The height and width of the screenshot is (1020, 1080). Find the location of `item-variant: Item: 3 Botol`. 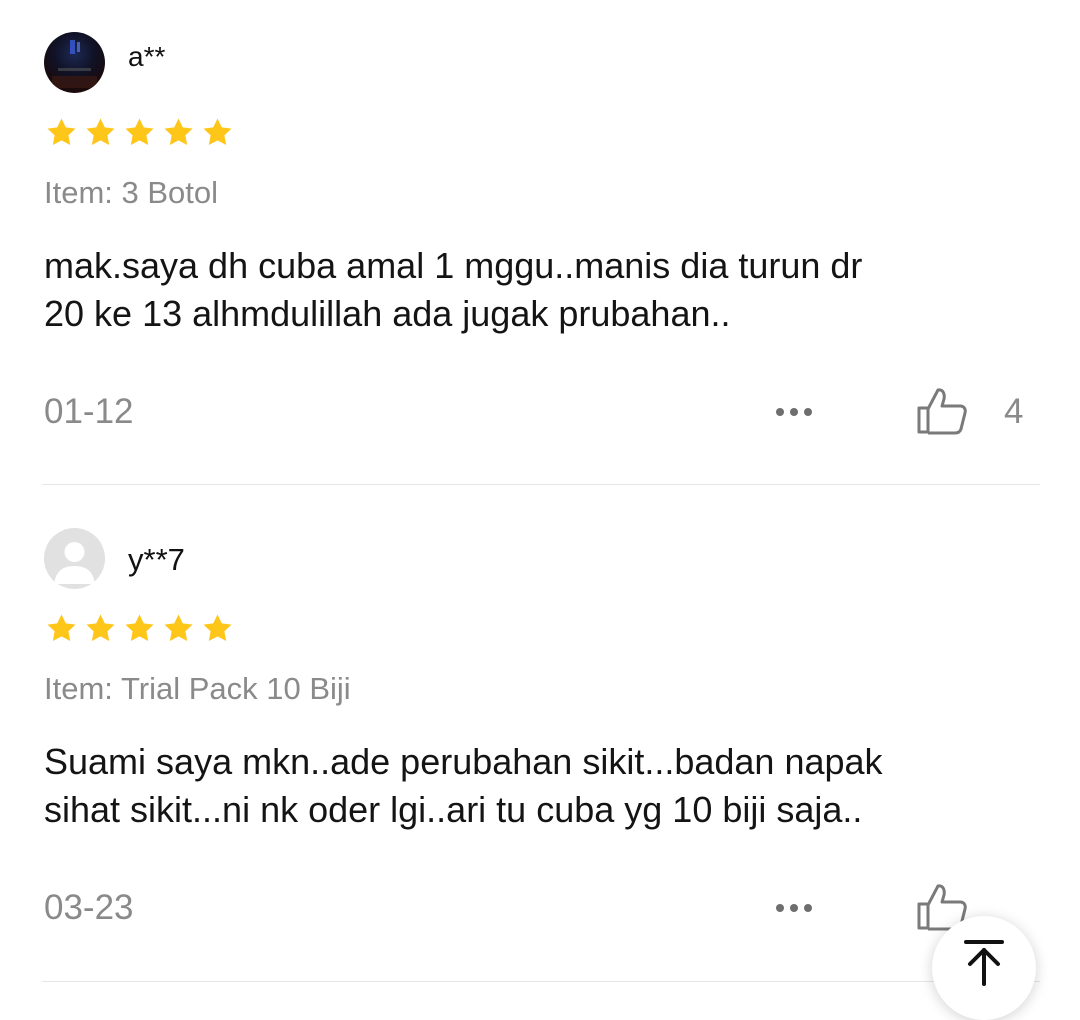

item-variant: Item: 3 Botol is located at coordinates (131, 192).